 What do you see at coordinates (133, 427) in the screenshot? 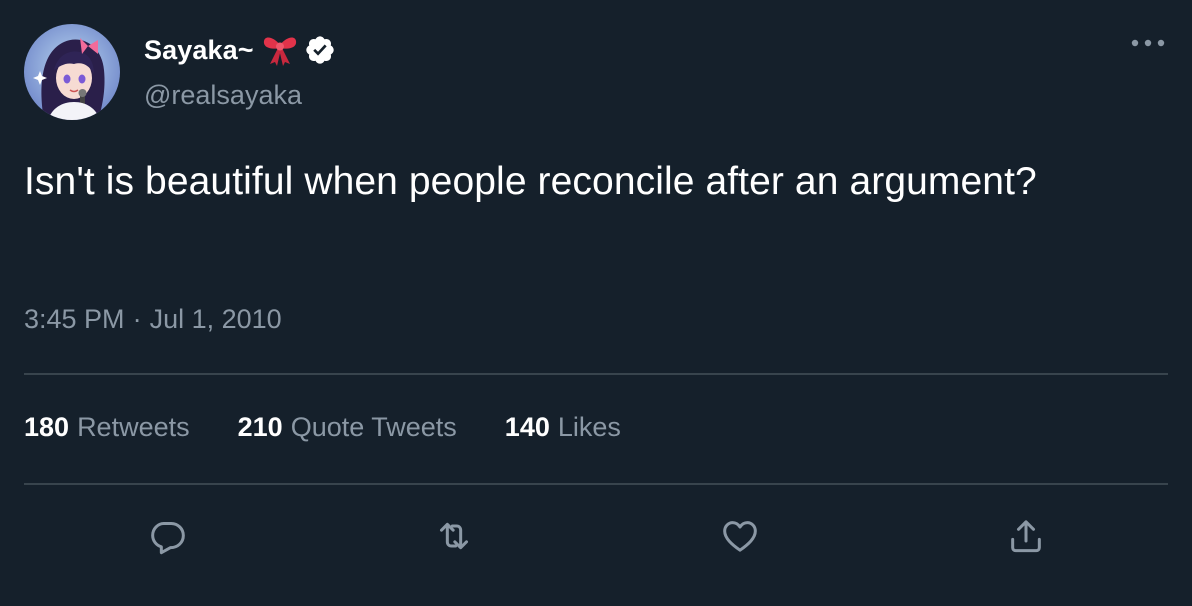
I see `retweets-label: Retweets` at bounding box center [133, 427].